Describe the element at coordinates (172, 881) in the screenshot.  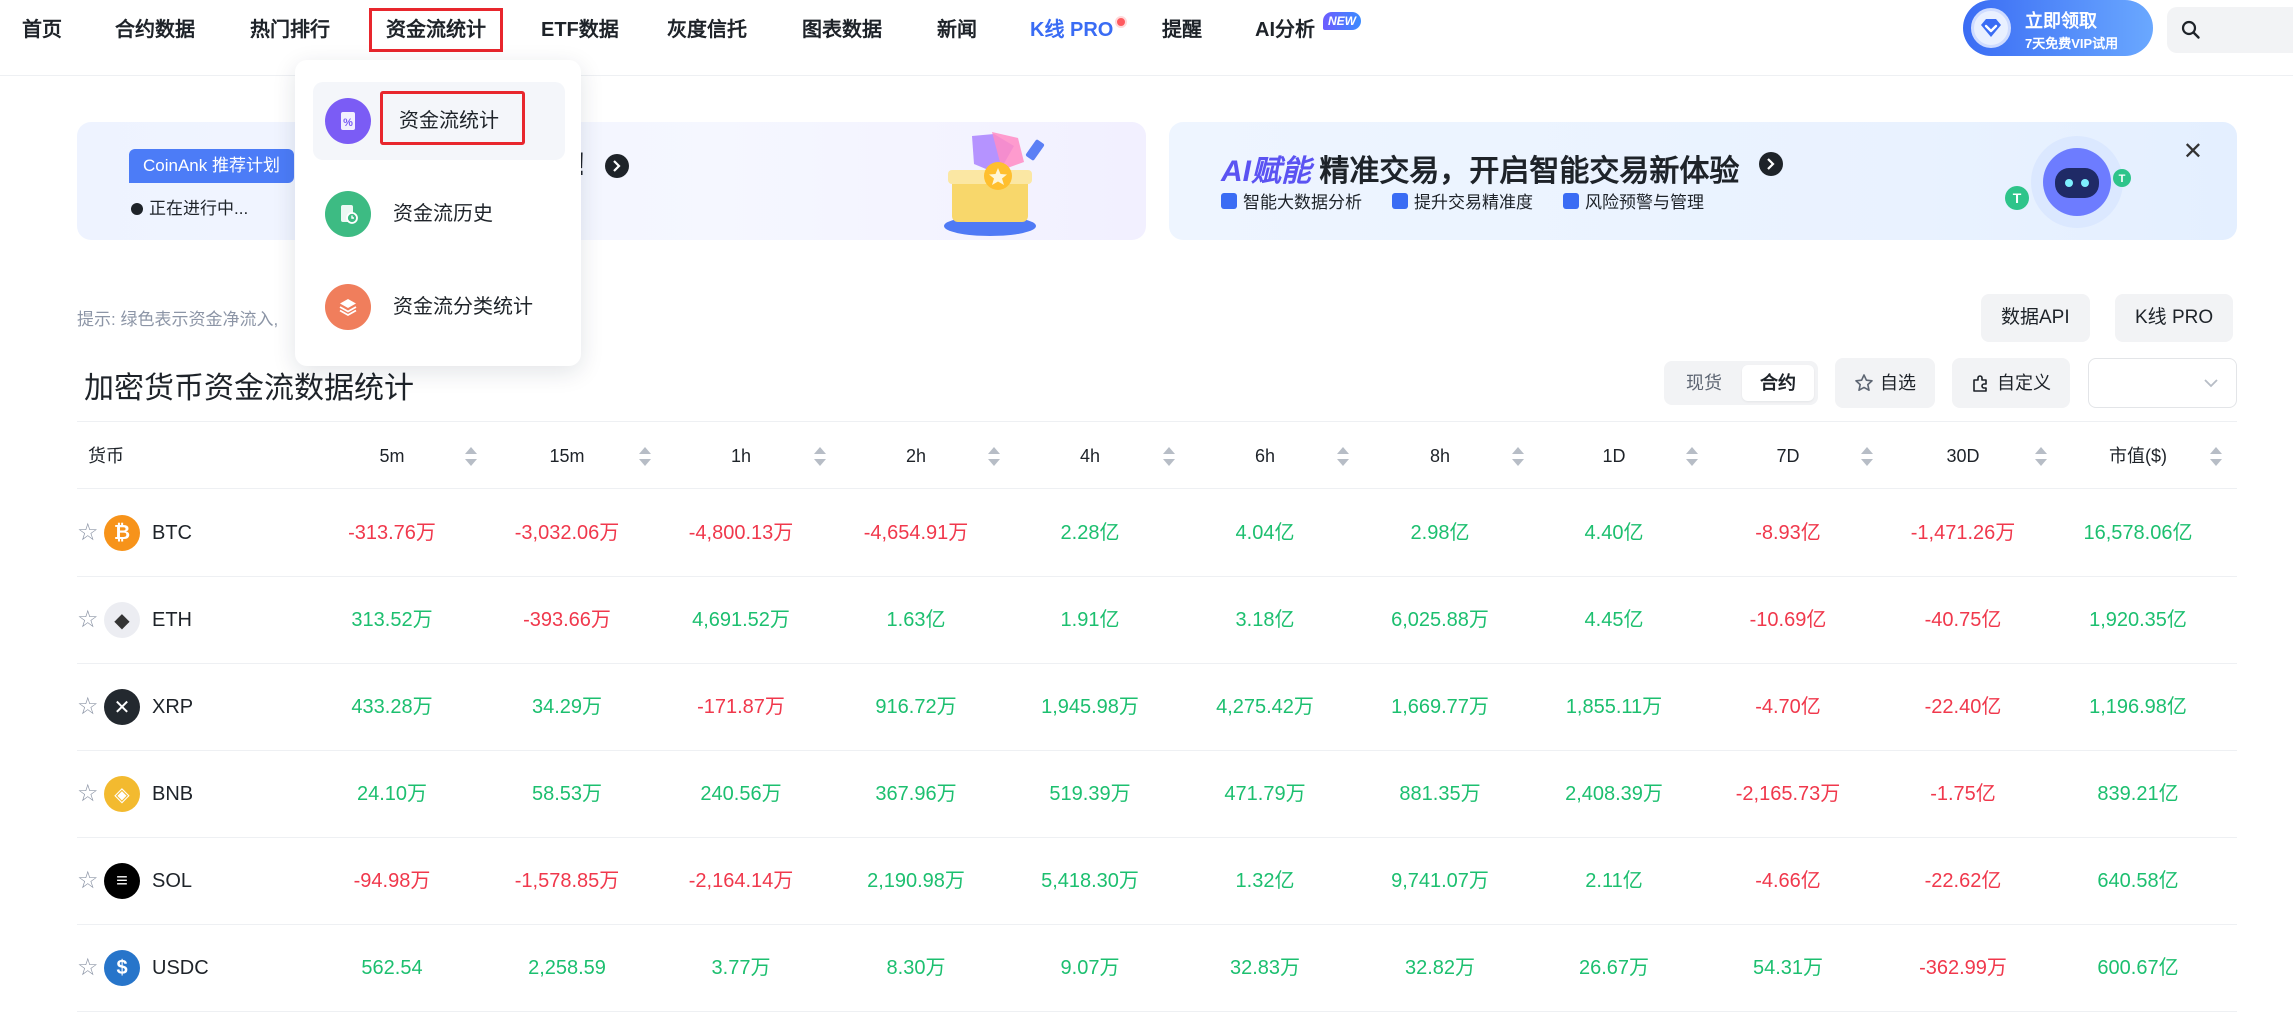
I see `coin-symbol: SOL` at that location.